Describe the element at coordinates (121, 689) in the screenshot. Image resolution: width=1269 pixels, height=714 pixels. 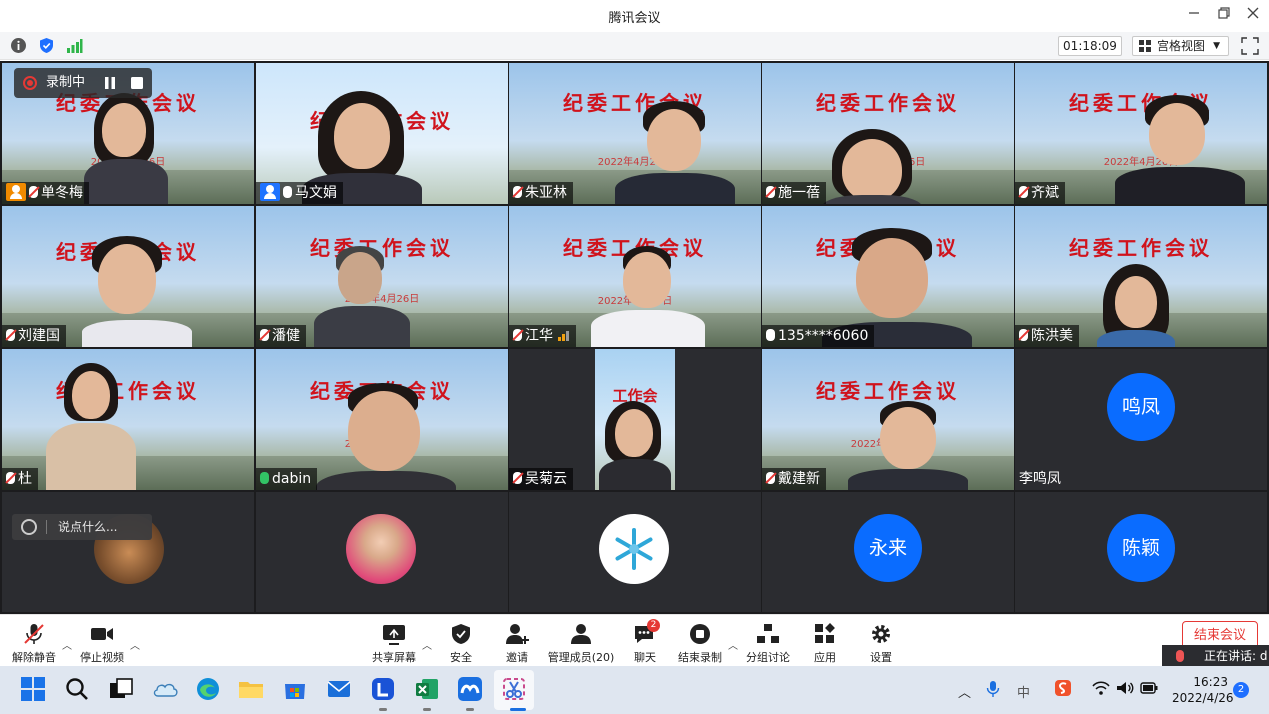
I see `task-view-icon` at that location.